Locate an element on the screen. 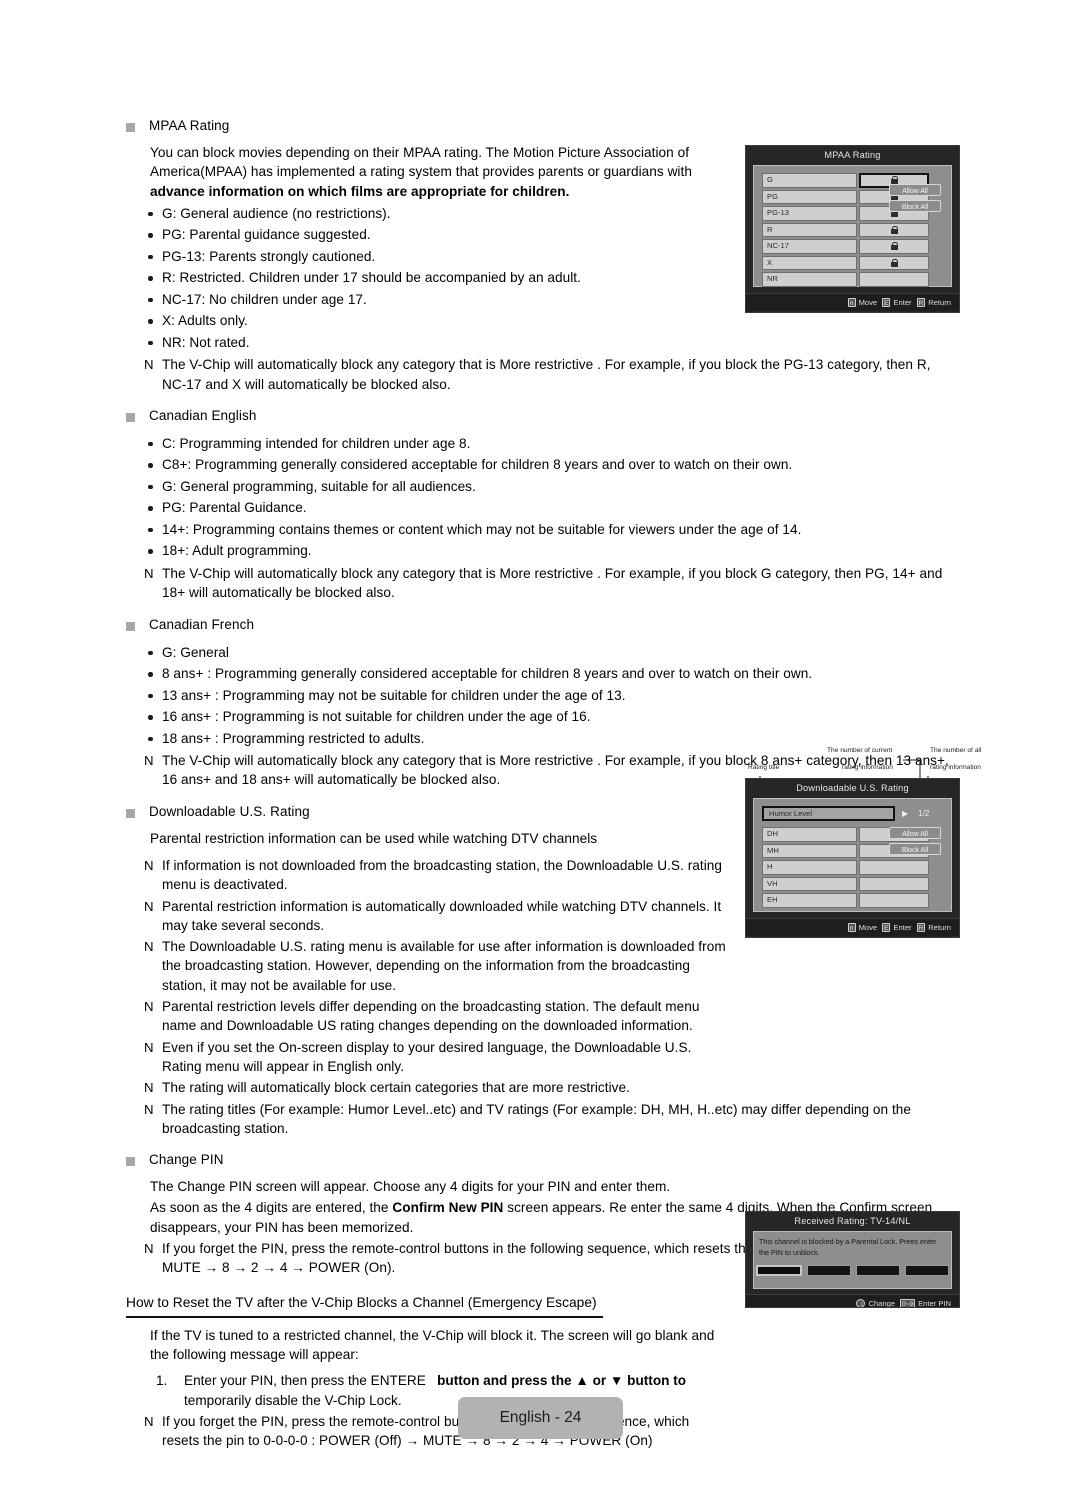  next-arrow-icon: ▶ is located at coordinates (905, 813).